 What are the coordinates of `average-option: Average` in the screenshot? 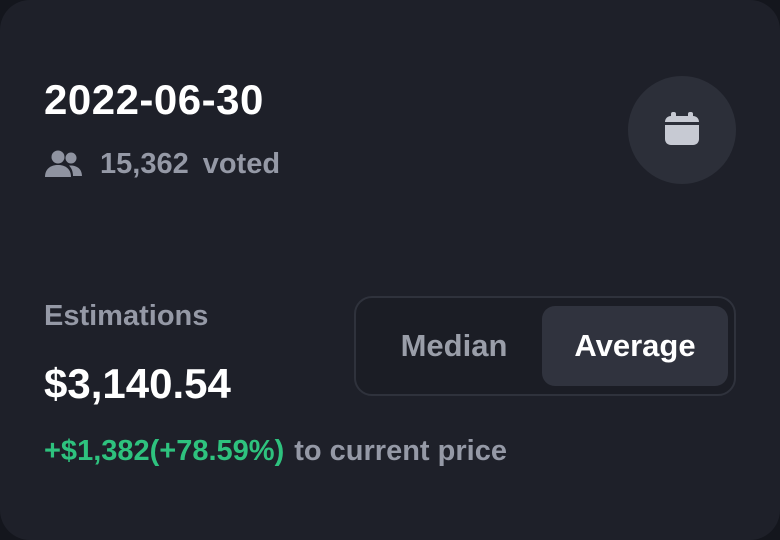 It's located at (635, 346).